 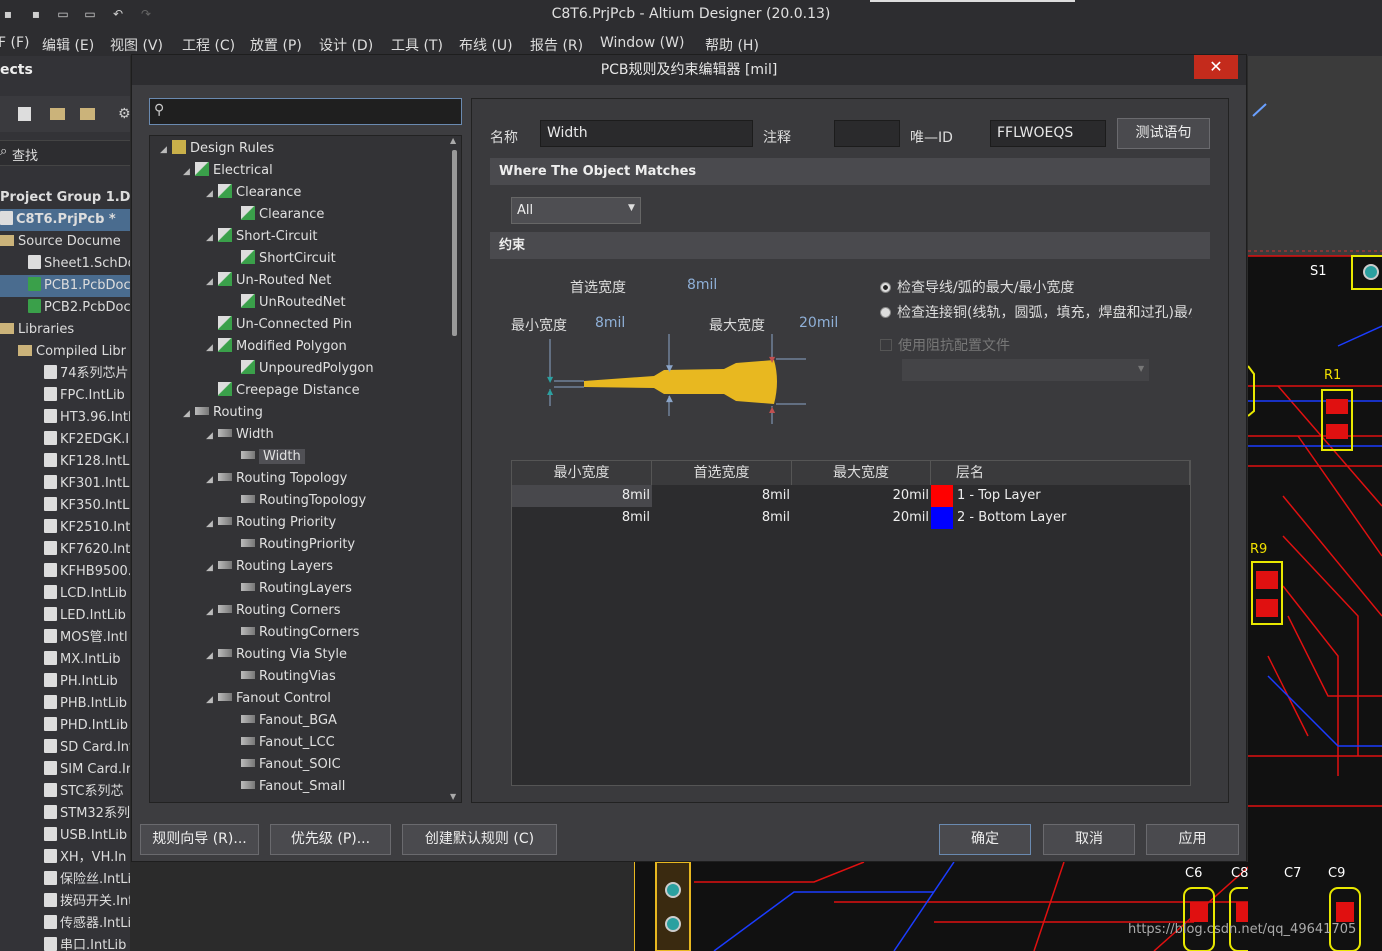 What do you see at coordinates (298, 545) in the screenshot?
I see `rule-tree-node: RoutingPriority` at bounding box center [298, 545].